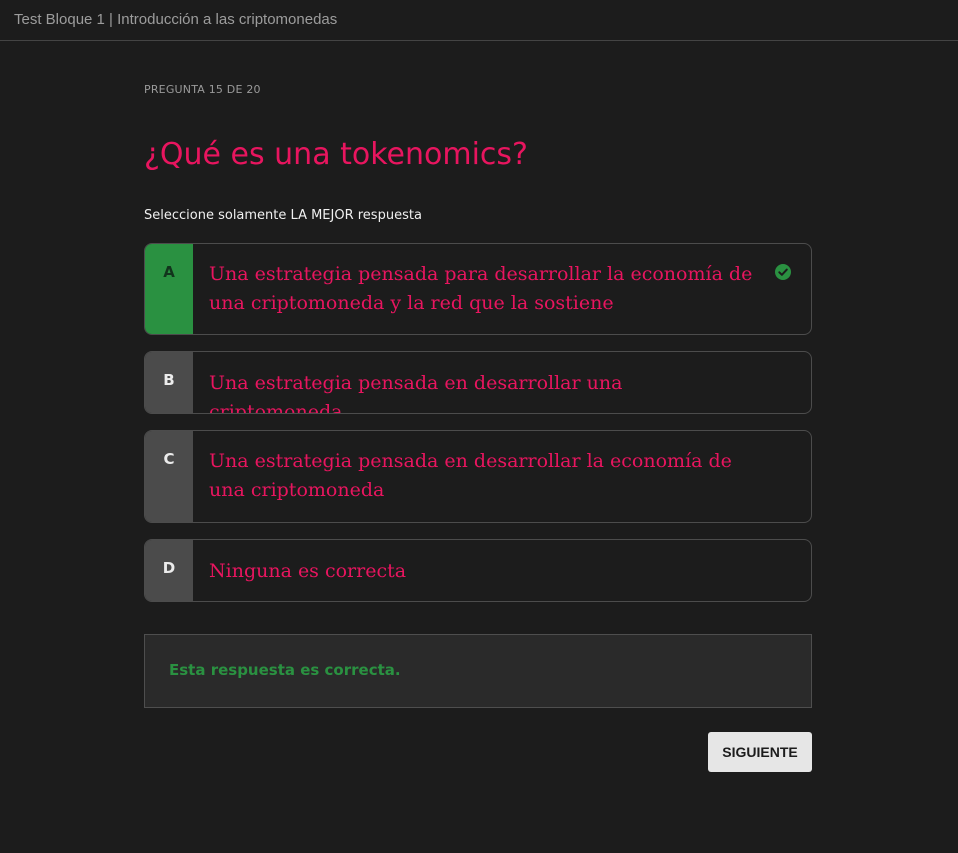 The image size is (958, 853). Describe the element at coordinates (169, 382) in the screenshot. I see `option-letter-b: B` at that location.